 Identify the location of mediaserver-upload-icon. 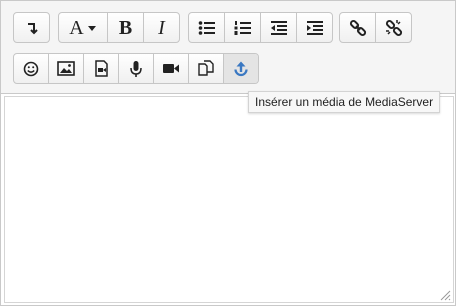
(241, 68).